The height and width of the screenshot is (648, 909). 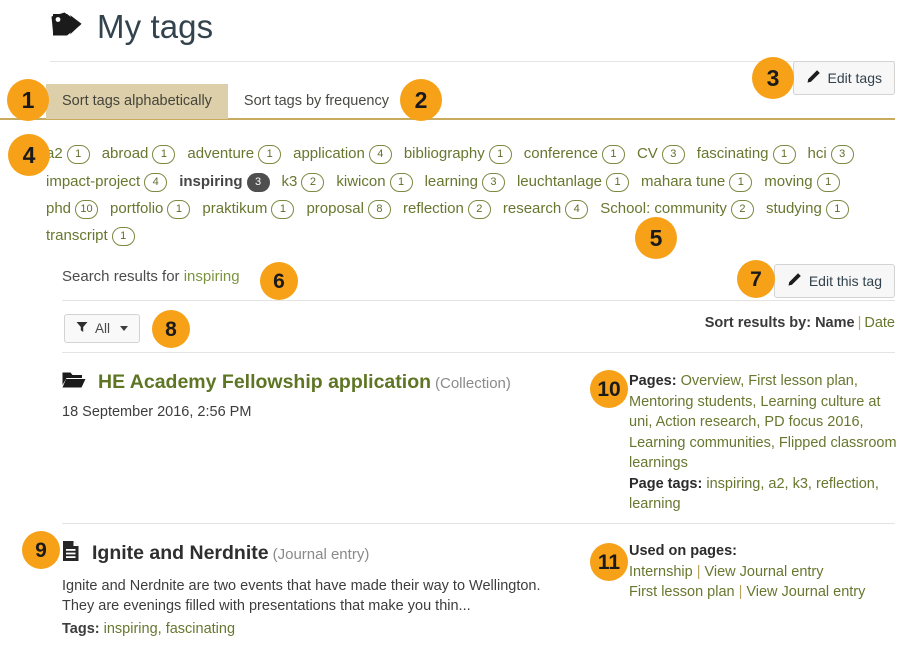 I want to click on tag-label: reflection, so click(x=433, y=208).